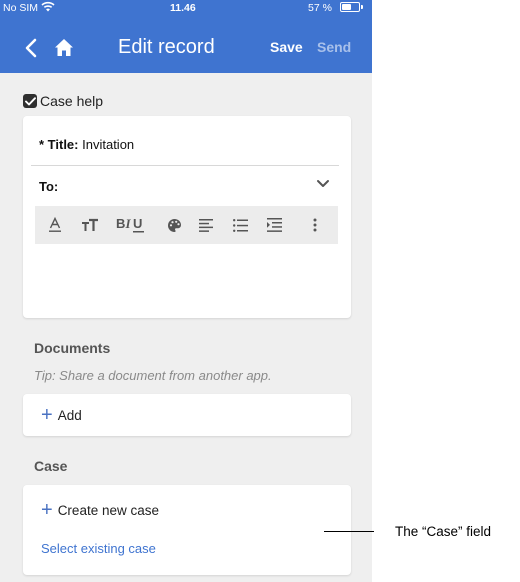 This screenshot has width=520, height=582. I want to click on case-field-card: + Create new case Select existing case, so click(187, 530).